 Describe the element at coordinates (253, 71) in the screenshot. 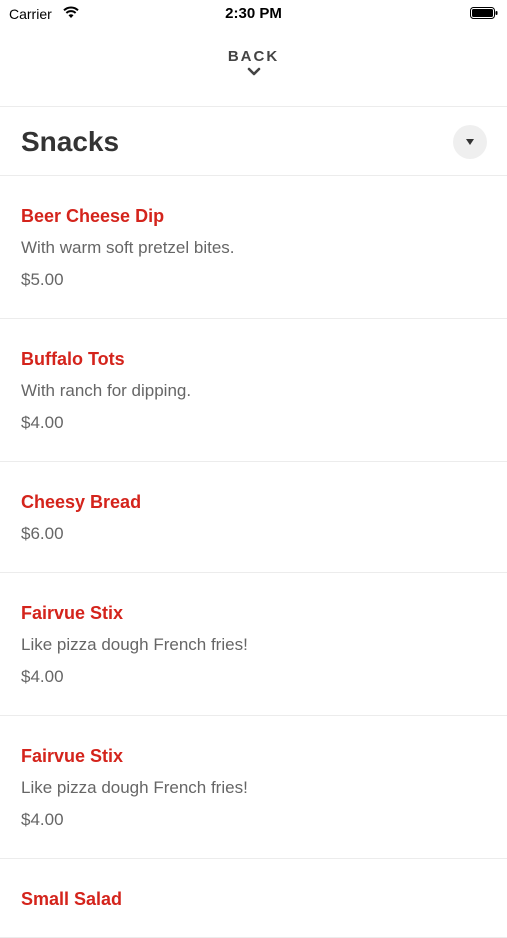

I see `chevron-down-icon` at that location.